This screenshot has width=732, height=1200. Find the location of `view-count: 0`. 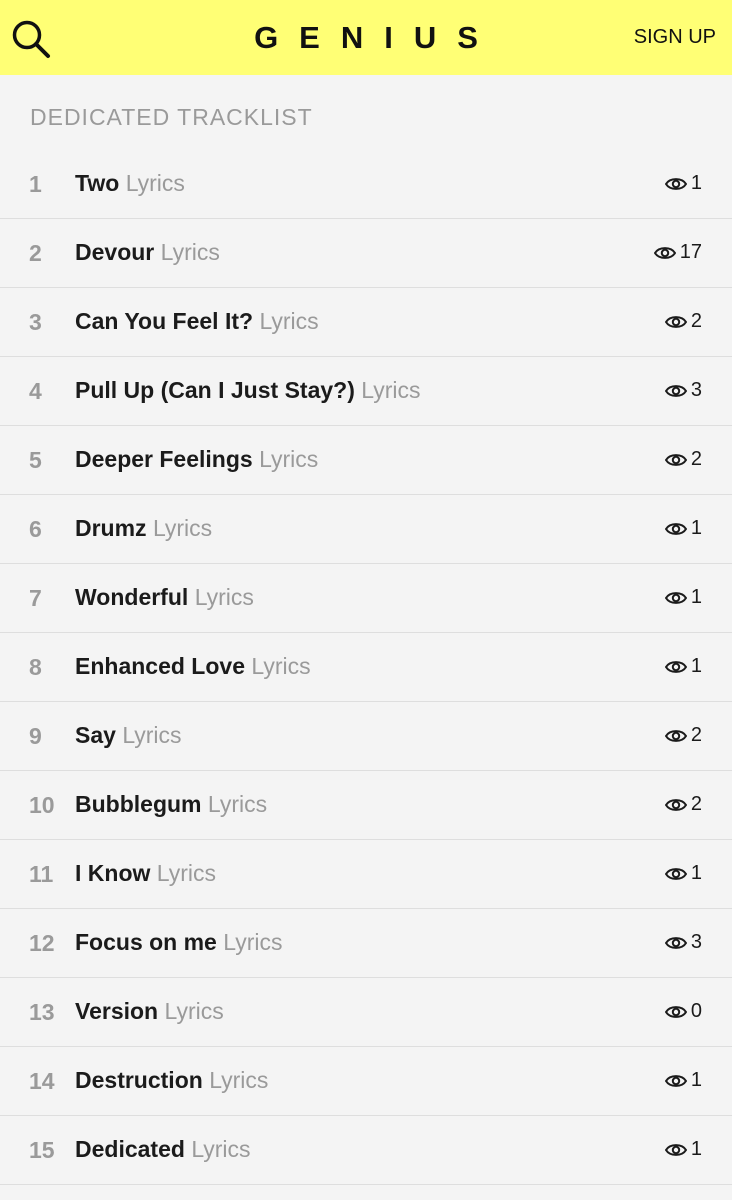

view-count: 0 is located at coordinates (683, 1011).